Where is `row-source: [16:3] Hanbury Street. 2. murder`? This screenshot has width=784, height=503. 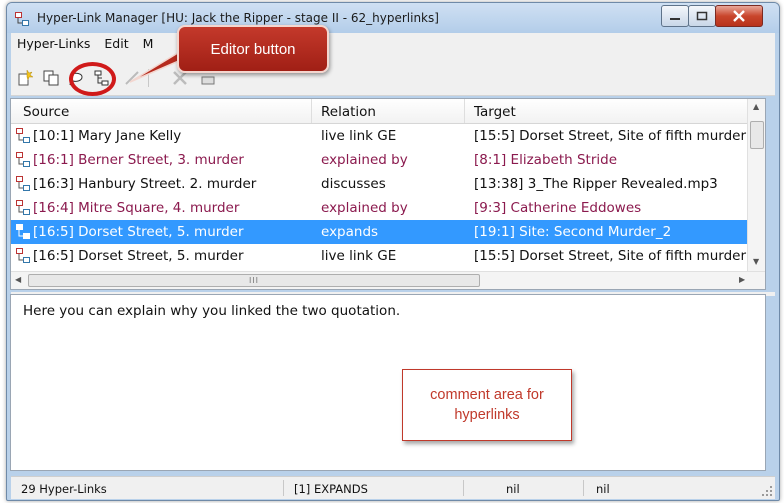 row-source: [16:3] Hanbury Street. 2. murder is located at coordinates (145, 184).